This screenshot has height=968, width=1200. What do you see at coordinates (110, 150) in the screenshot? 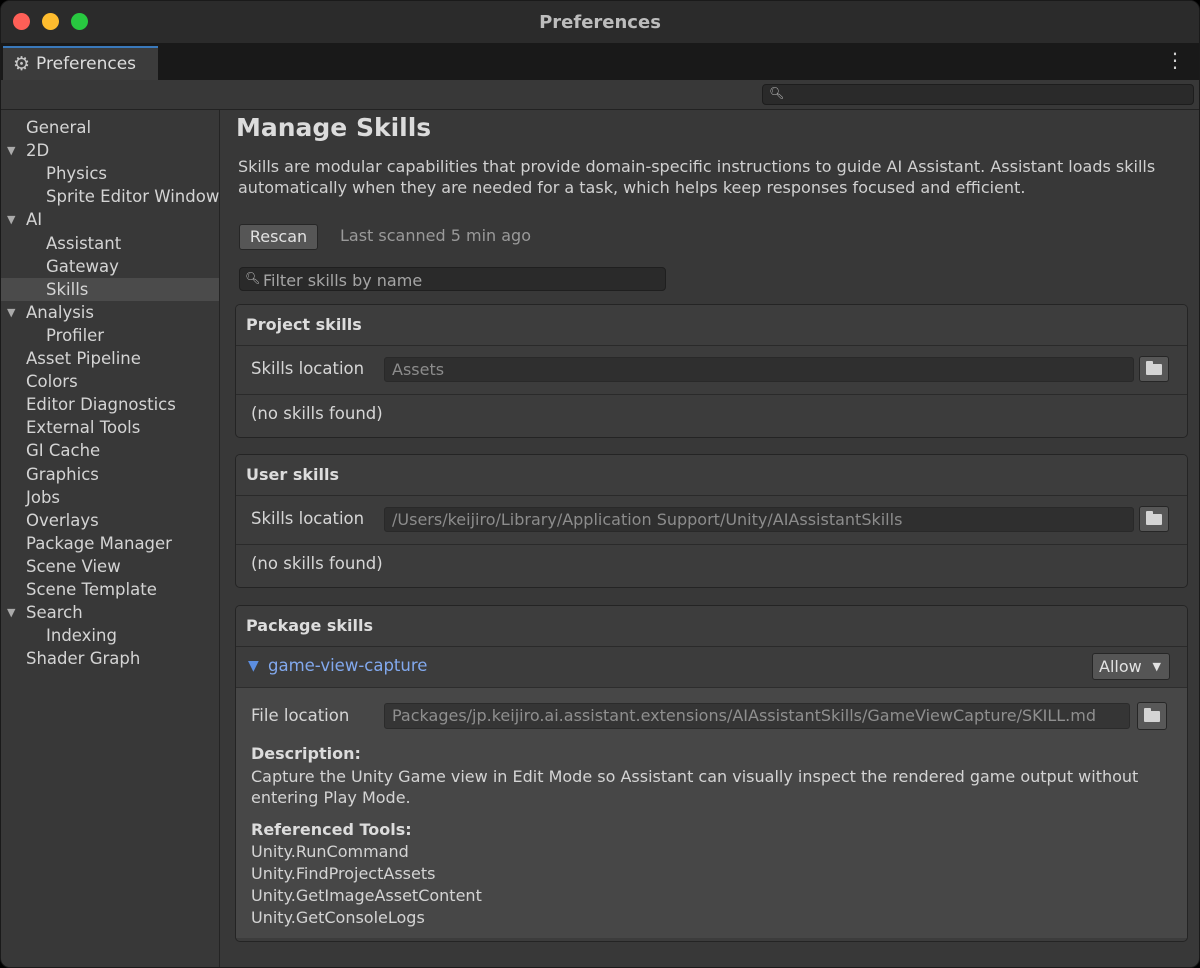
I see `sidebar-item-2d: ▼ 2D` at bounding box center [110, 150].